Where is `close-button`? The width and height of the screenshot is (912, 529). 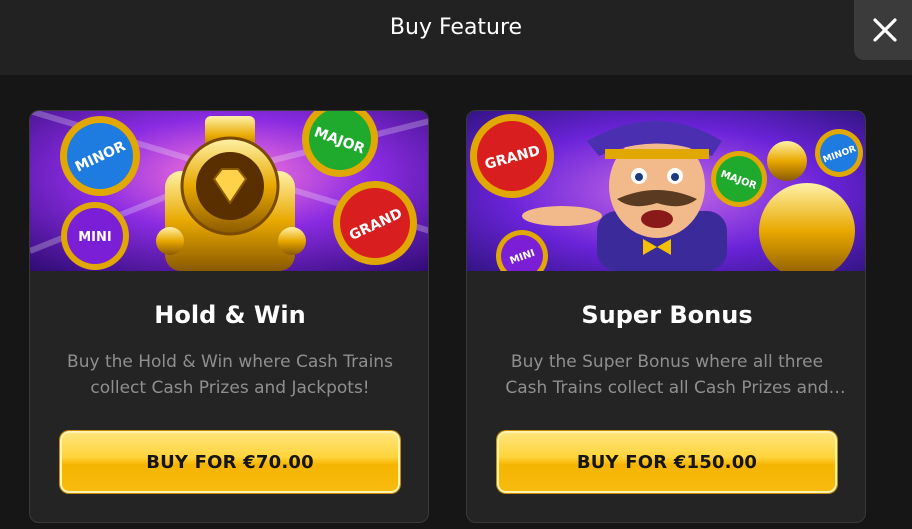
close-button is located at coordinates (883, 30).